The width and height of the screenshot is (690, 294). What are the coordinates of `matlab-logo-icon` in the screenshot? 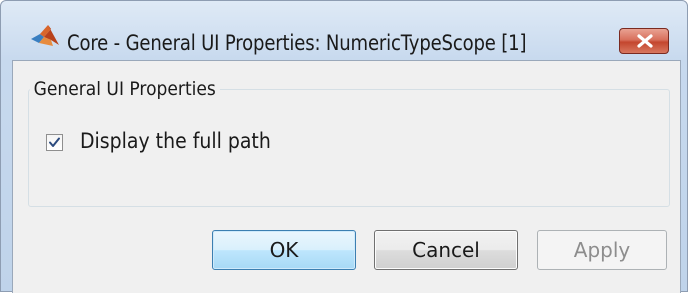 It's located at (45, 36).